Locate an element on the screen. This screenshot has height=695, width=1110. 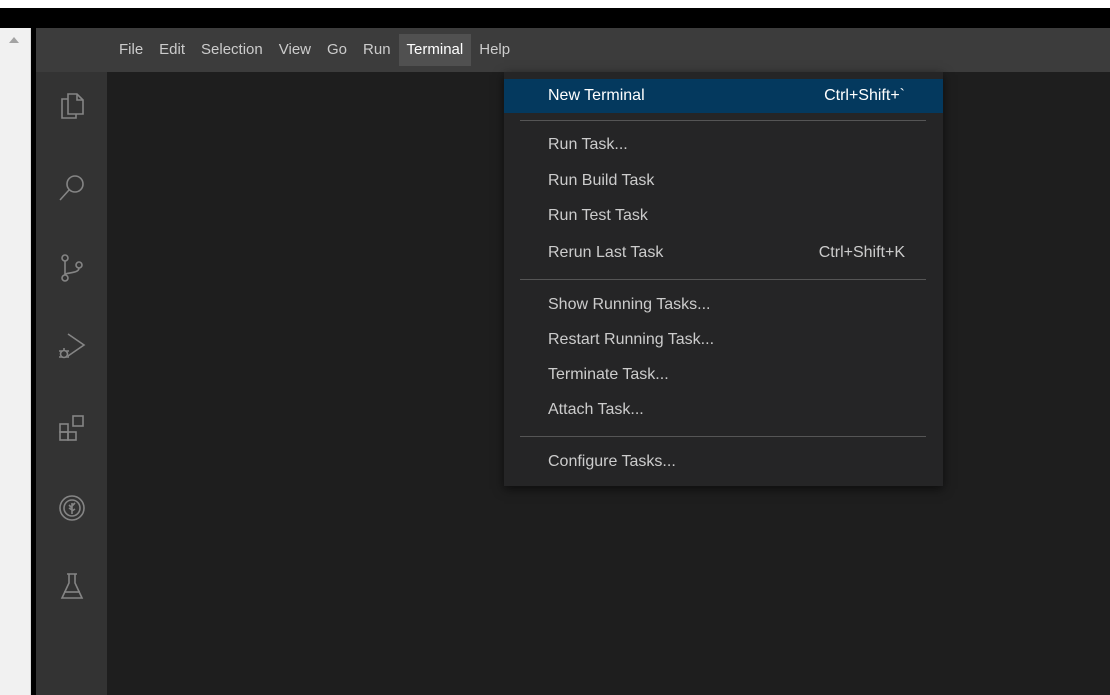
menu-item-rerun-last-task: Rerun Last Task Ctrl+Shift+K is located at coordinates (723, 253).